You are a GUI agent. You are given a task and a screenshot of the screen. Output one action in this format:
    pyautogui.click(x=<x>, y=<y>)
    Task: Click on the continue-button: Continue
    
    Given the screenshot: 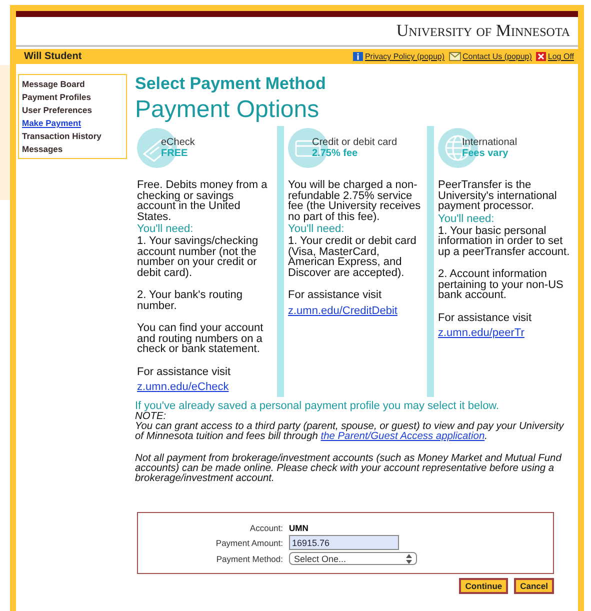 What is the action you would take?
    pyautogui.click(x=483, y=586)
    